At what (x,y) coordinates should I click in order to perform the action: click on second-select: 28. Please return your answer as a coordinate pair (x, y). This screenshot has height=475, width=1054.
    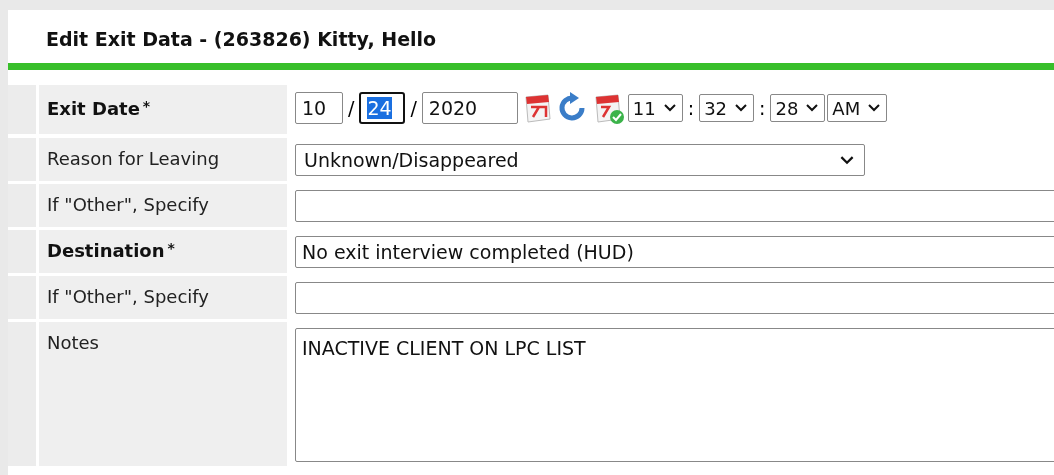
    Looking at the image, I should click on (798, 108).